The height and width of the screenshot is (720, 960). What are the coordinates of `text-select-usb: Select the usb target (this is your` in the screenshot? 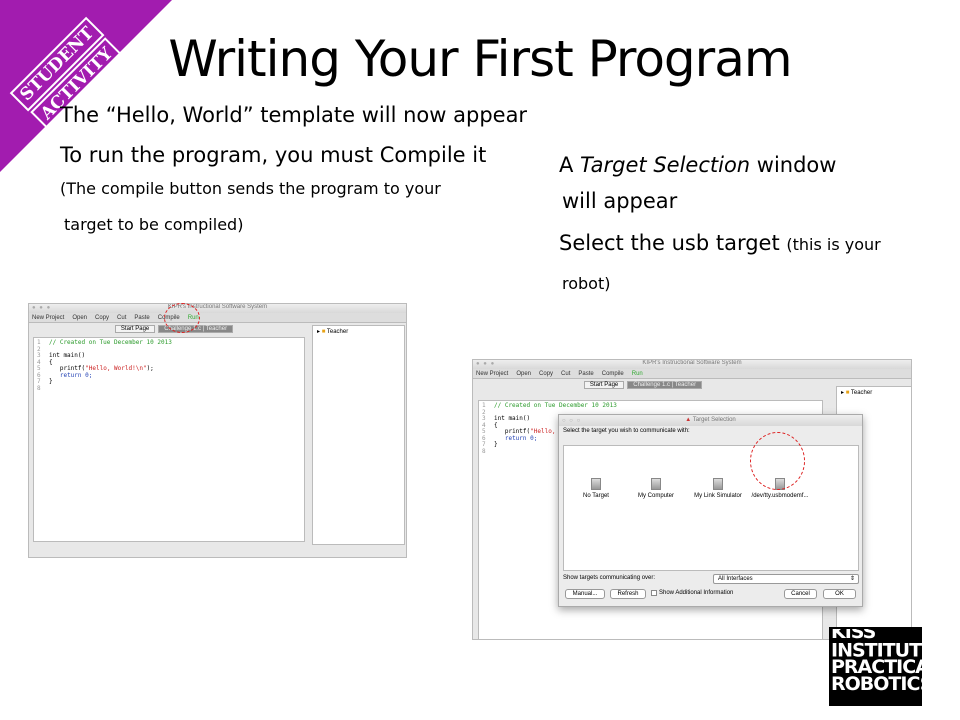 It's located at (720, 243).